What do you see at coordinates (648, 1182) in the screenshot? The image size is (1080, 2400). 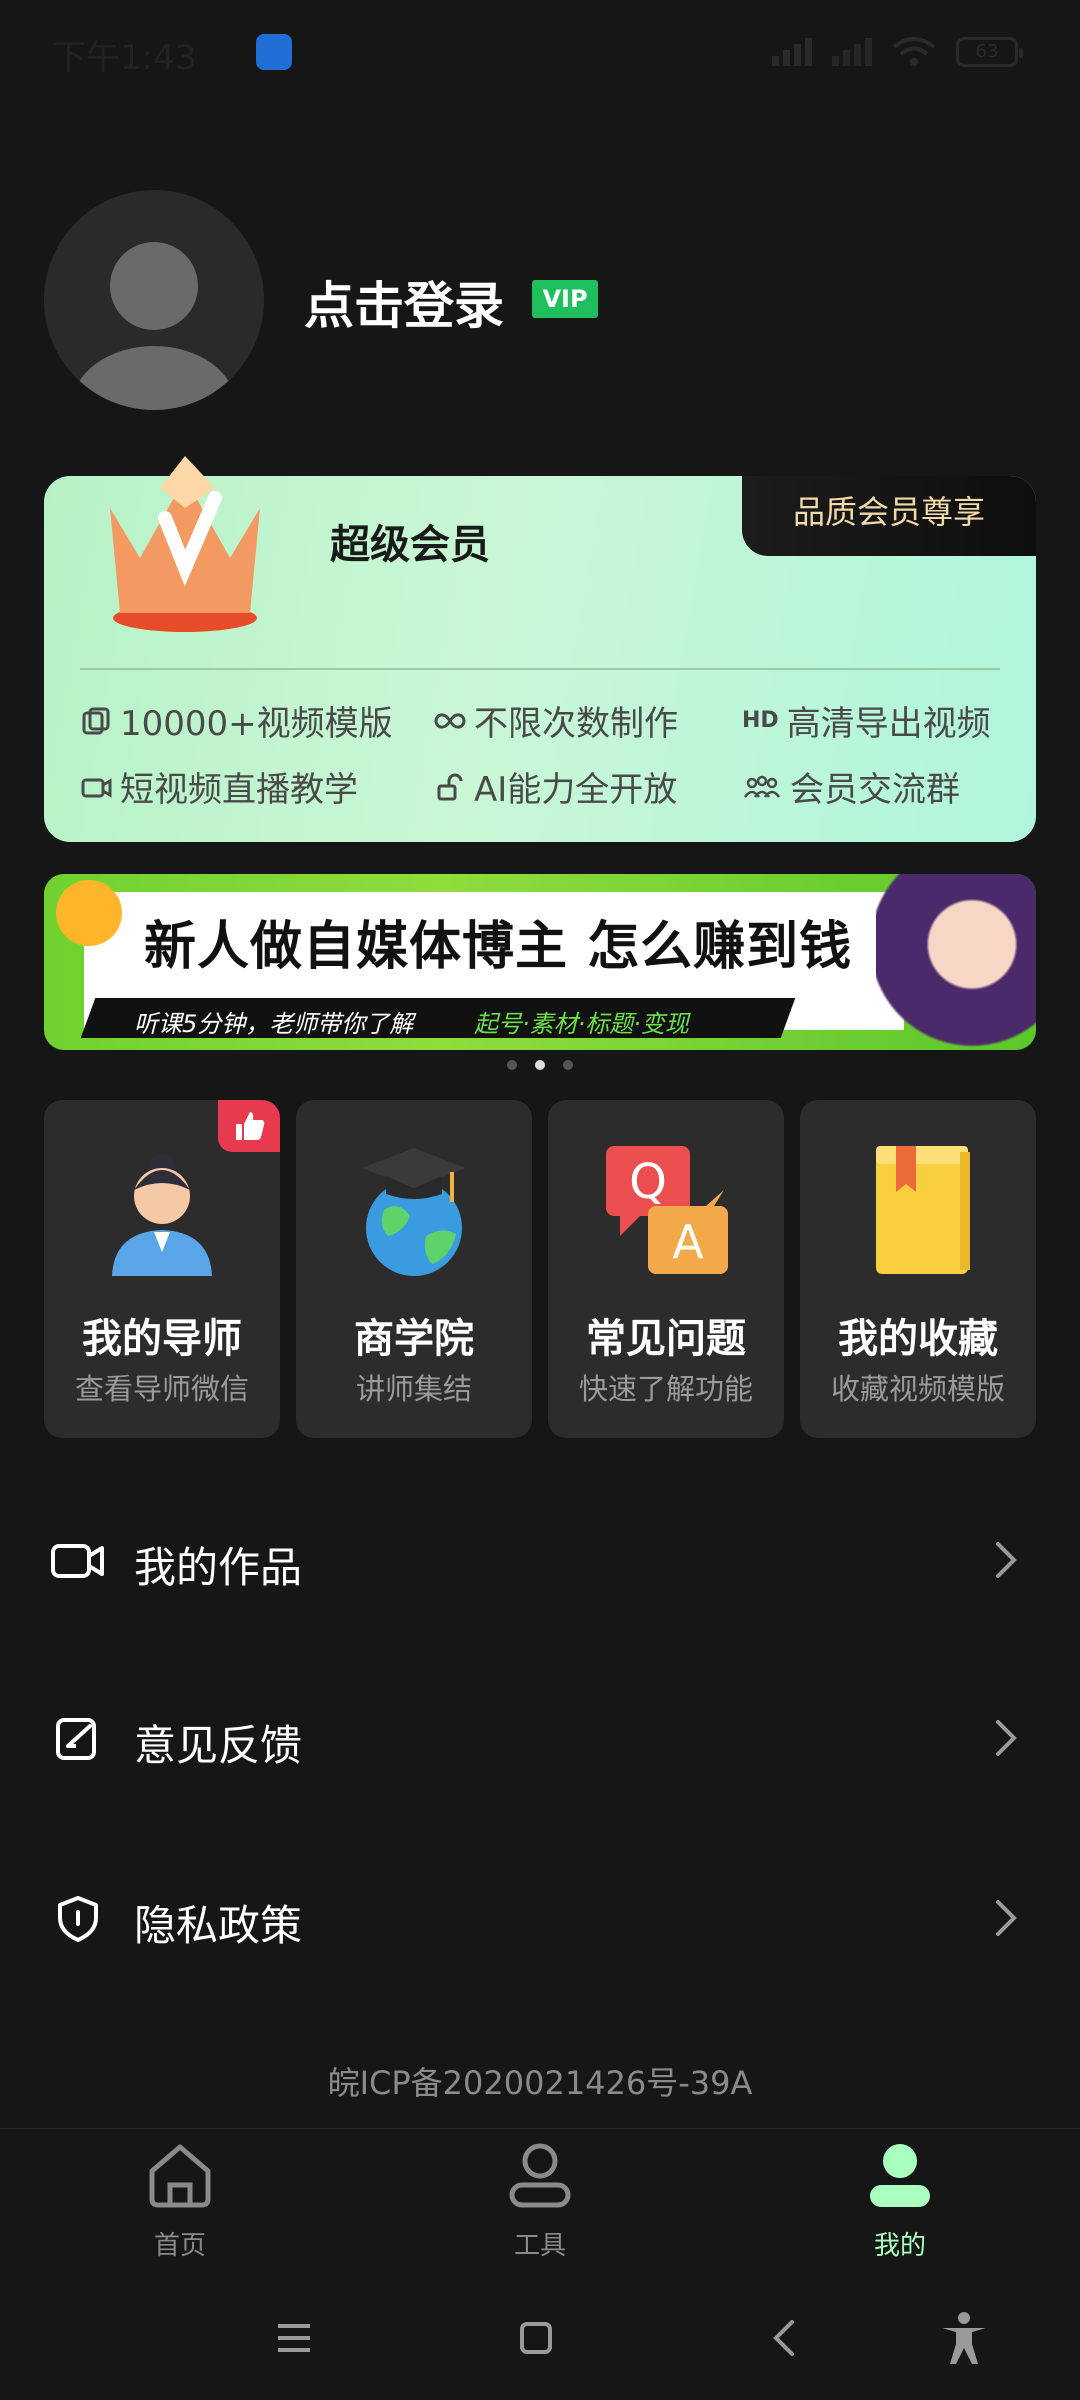 I see `svg-text: Q` at bounding box center [648, 1182].